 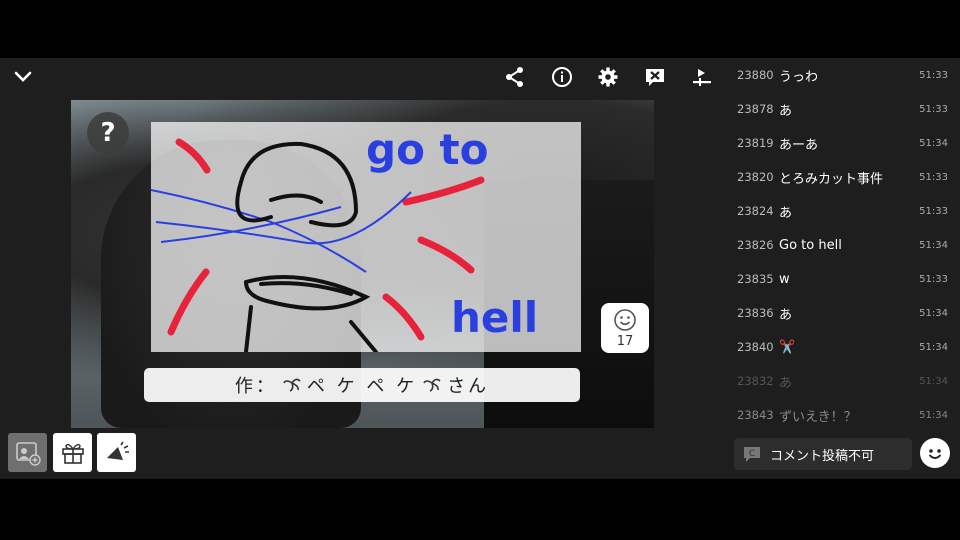 I want to click on comment-icon: C, so click(x=752, y=454).